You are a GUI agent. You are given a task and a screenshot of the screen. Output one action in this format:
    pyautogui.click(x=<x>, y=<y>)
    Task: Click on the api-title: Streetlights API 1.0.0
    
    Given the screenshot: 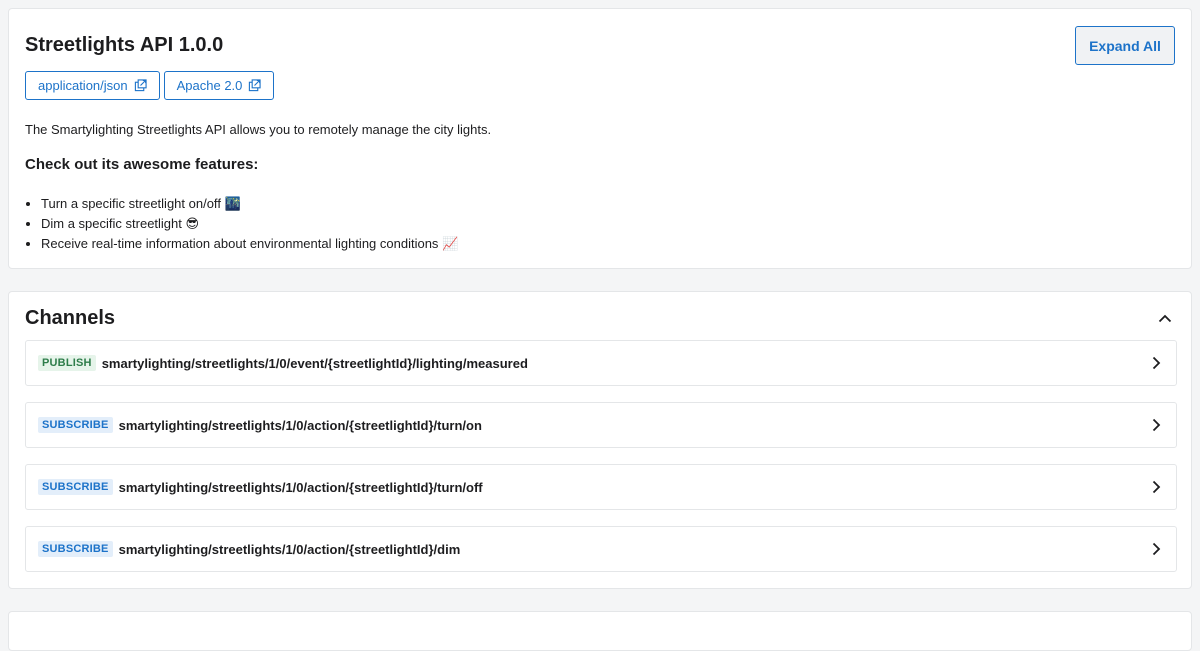 What is the action you would take?
    pyautogui.click(x=124, y=45)
    